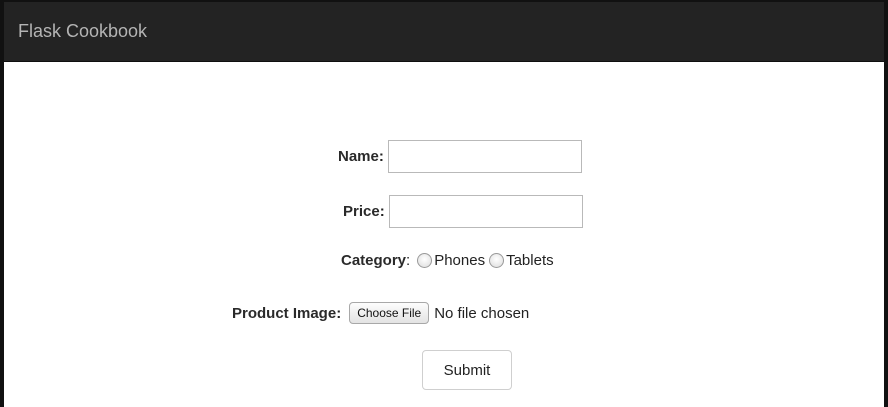 The image size is (888, 407). I want to click on product-image-label-colon: :, so click(339, 313).